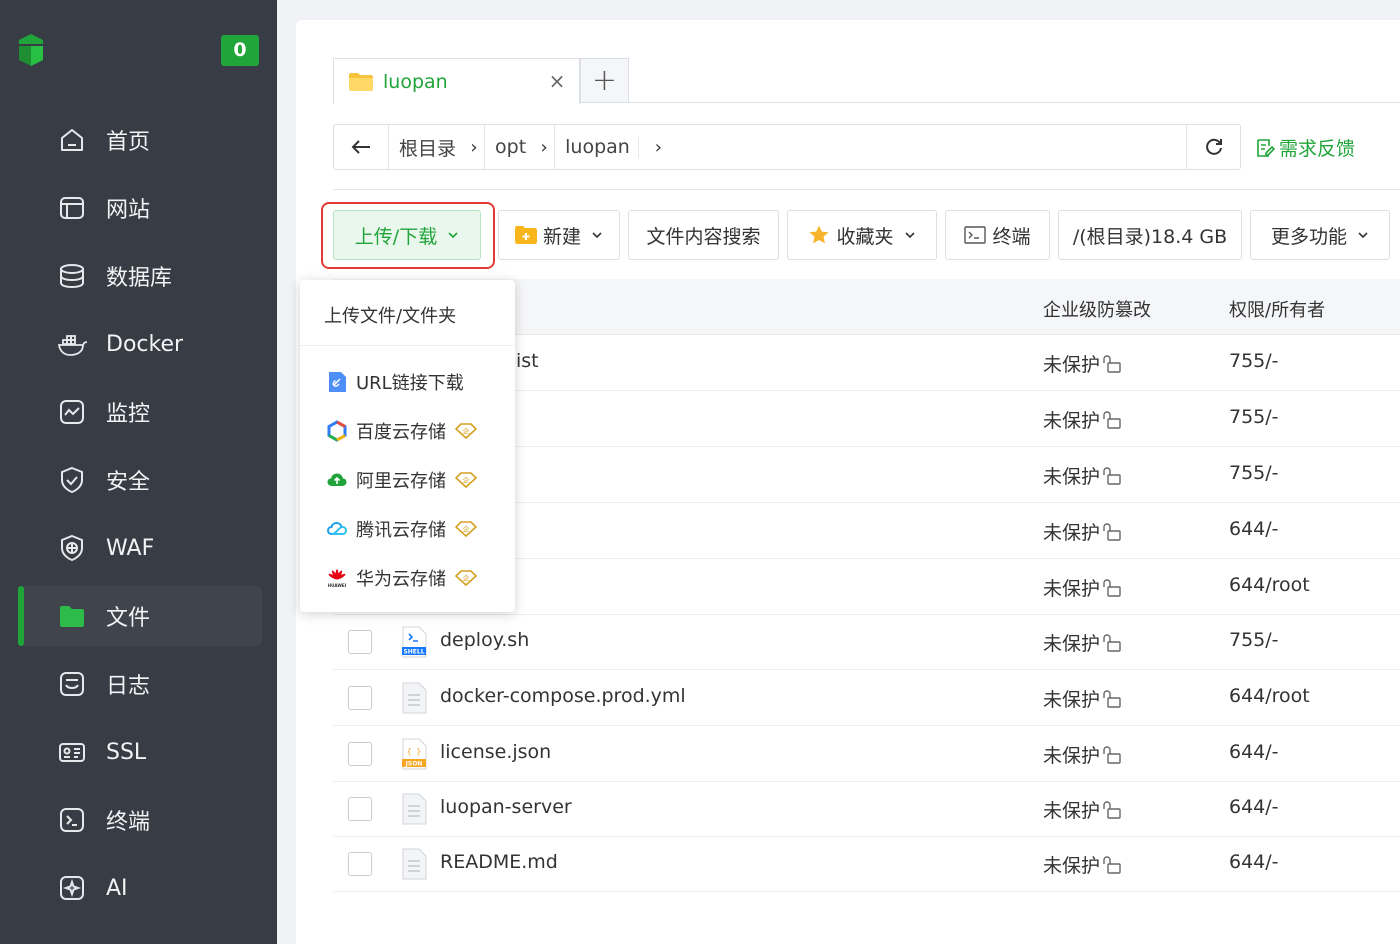 The width and height of the screenshot is (1400, 944). I want to click on file-name: license.json, so click(495, 752).